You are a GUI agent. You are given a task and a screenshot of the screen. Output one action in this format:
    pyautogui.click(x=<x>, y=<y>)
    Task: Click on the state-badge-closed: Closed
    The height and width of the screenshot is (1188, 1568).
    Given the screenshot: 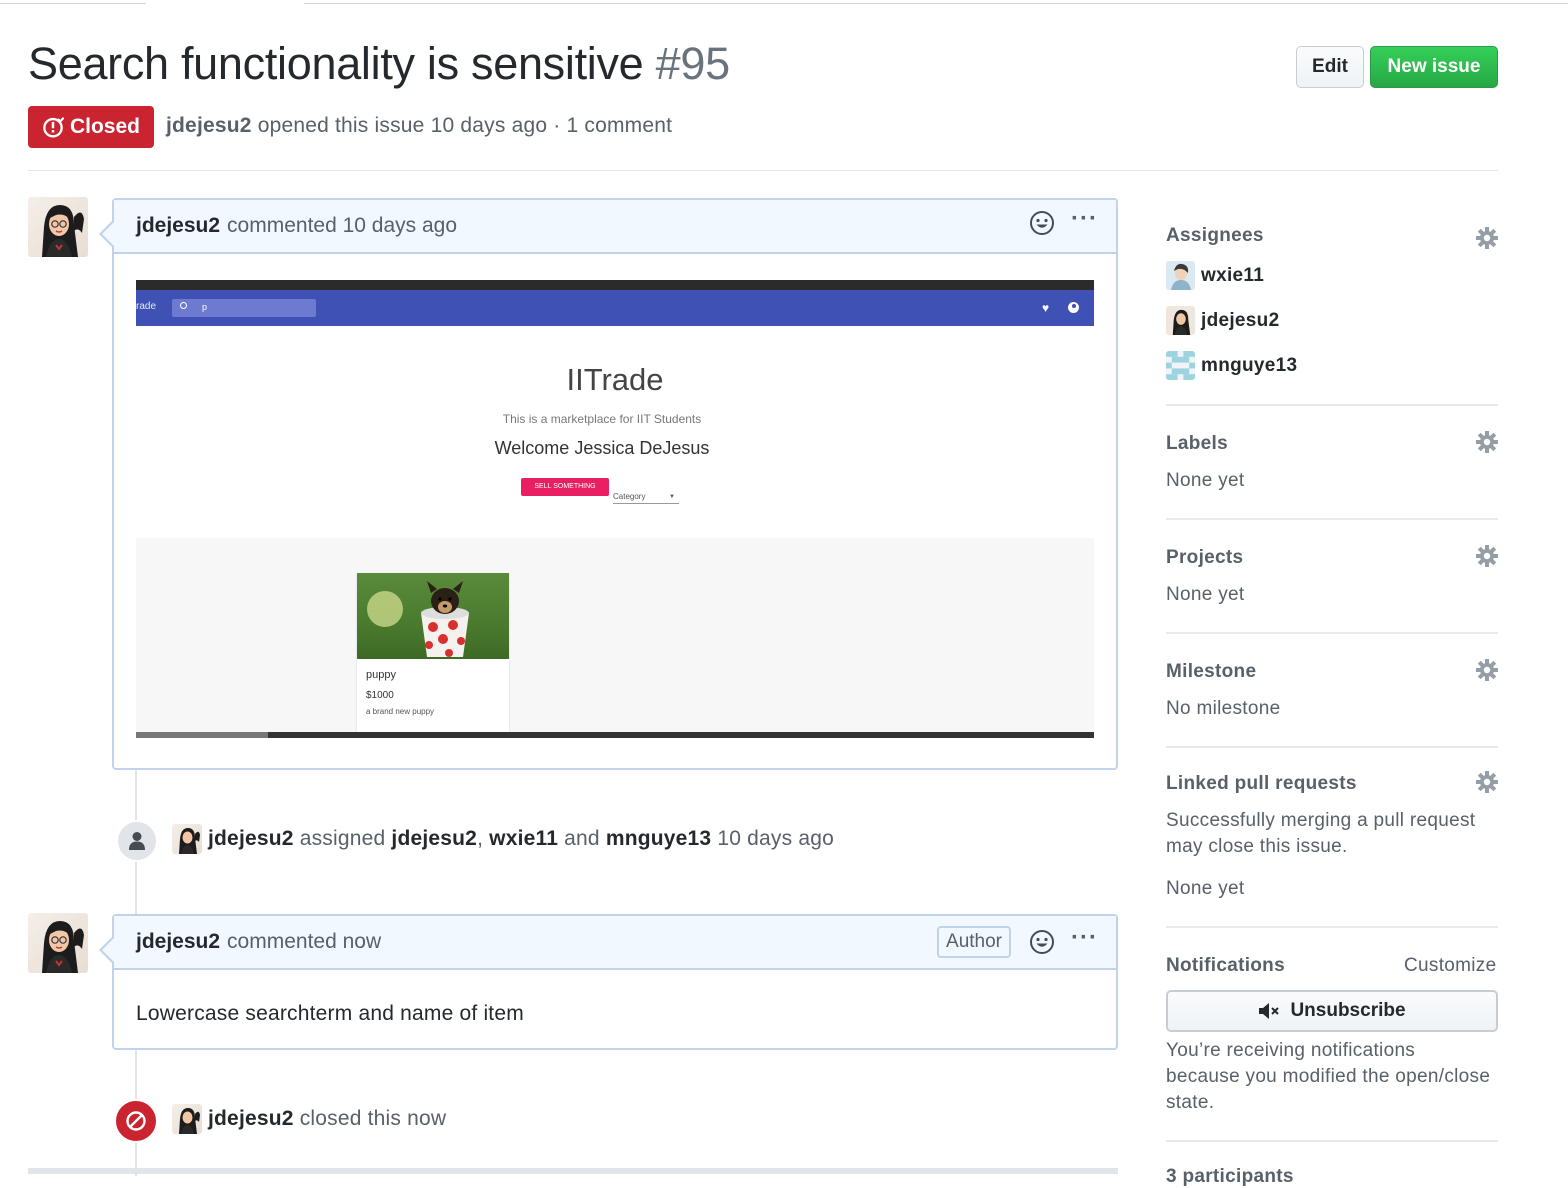 What is the action you would take?
    pyautogui.click(x=91, y=127)
    